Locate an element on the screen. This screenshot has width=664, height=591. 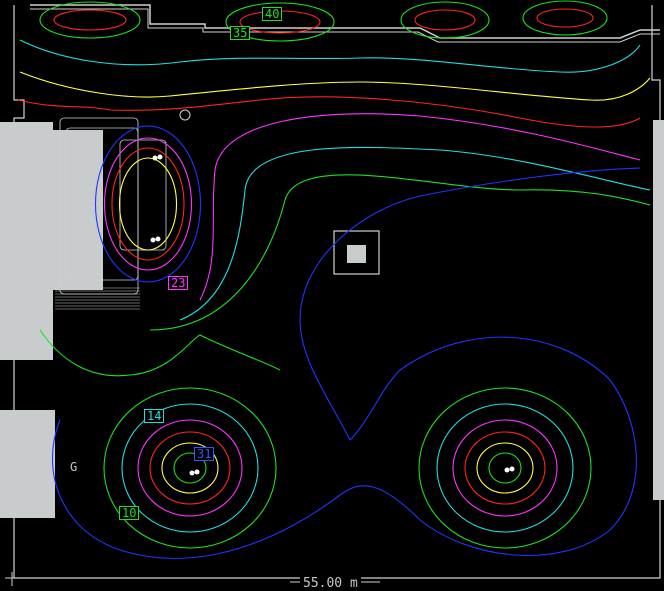
contour-label-35: 35 is located at coordinates (240, 33).